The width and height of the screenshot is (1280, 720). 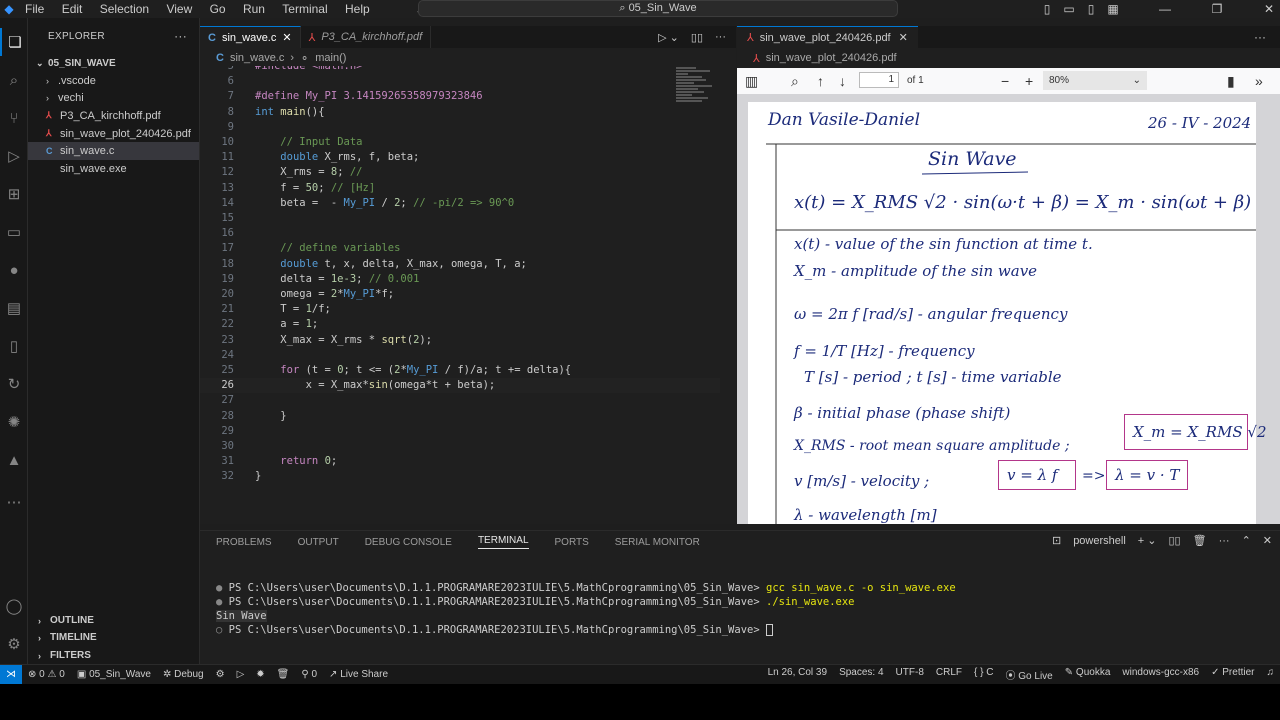 I want to click on code-line: 8 int main(){, so click(x=460, y=112).